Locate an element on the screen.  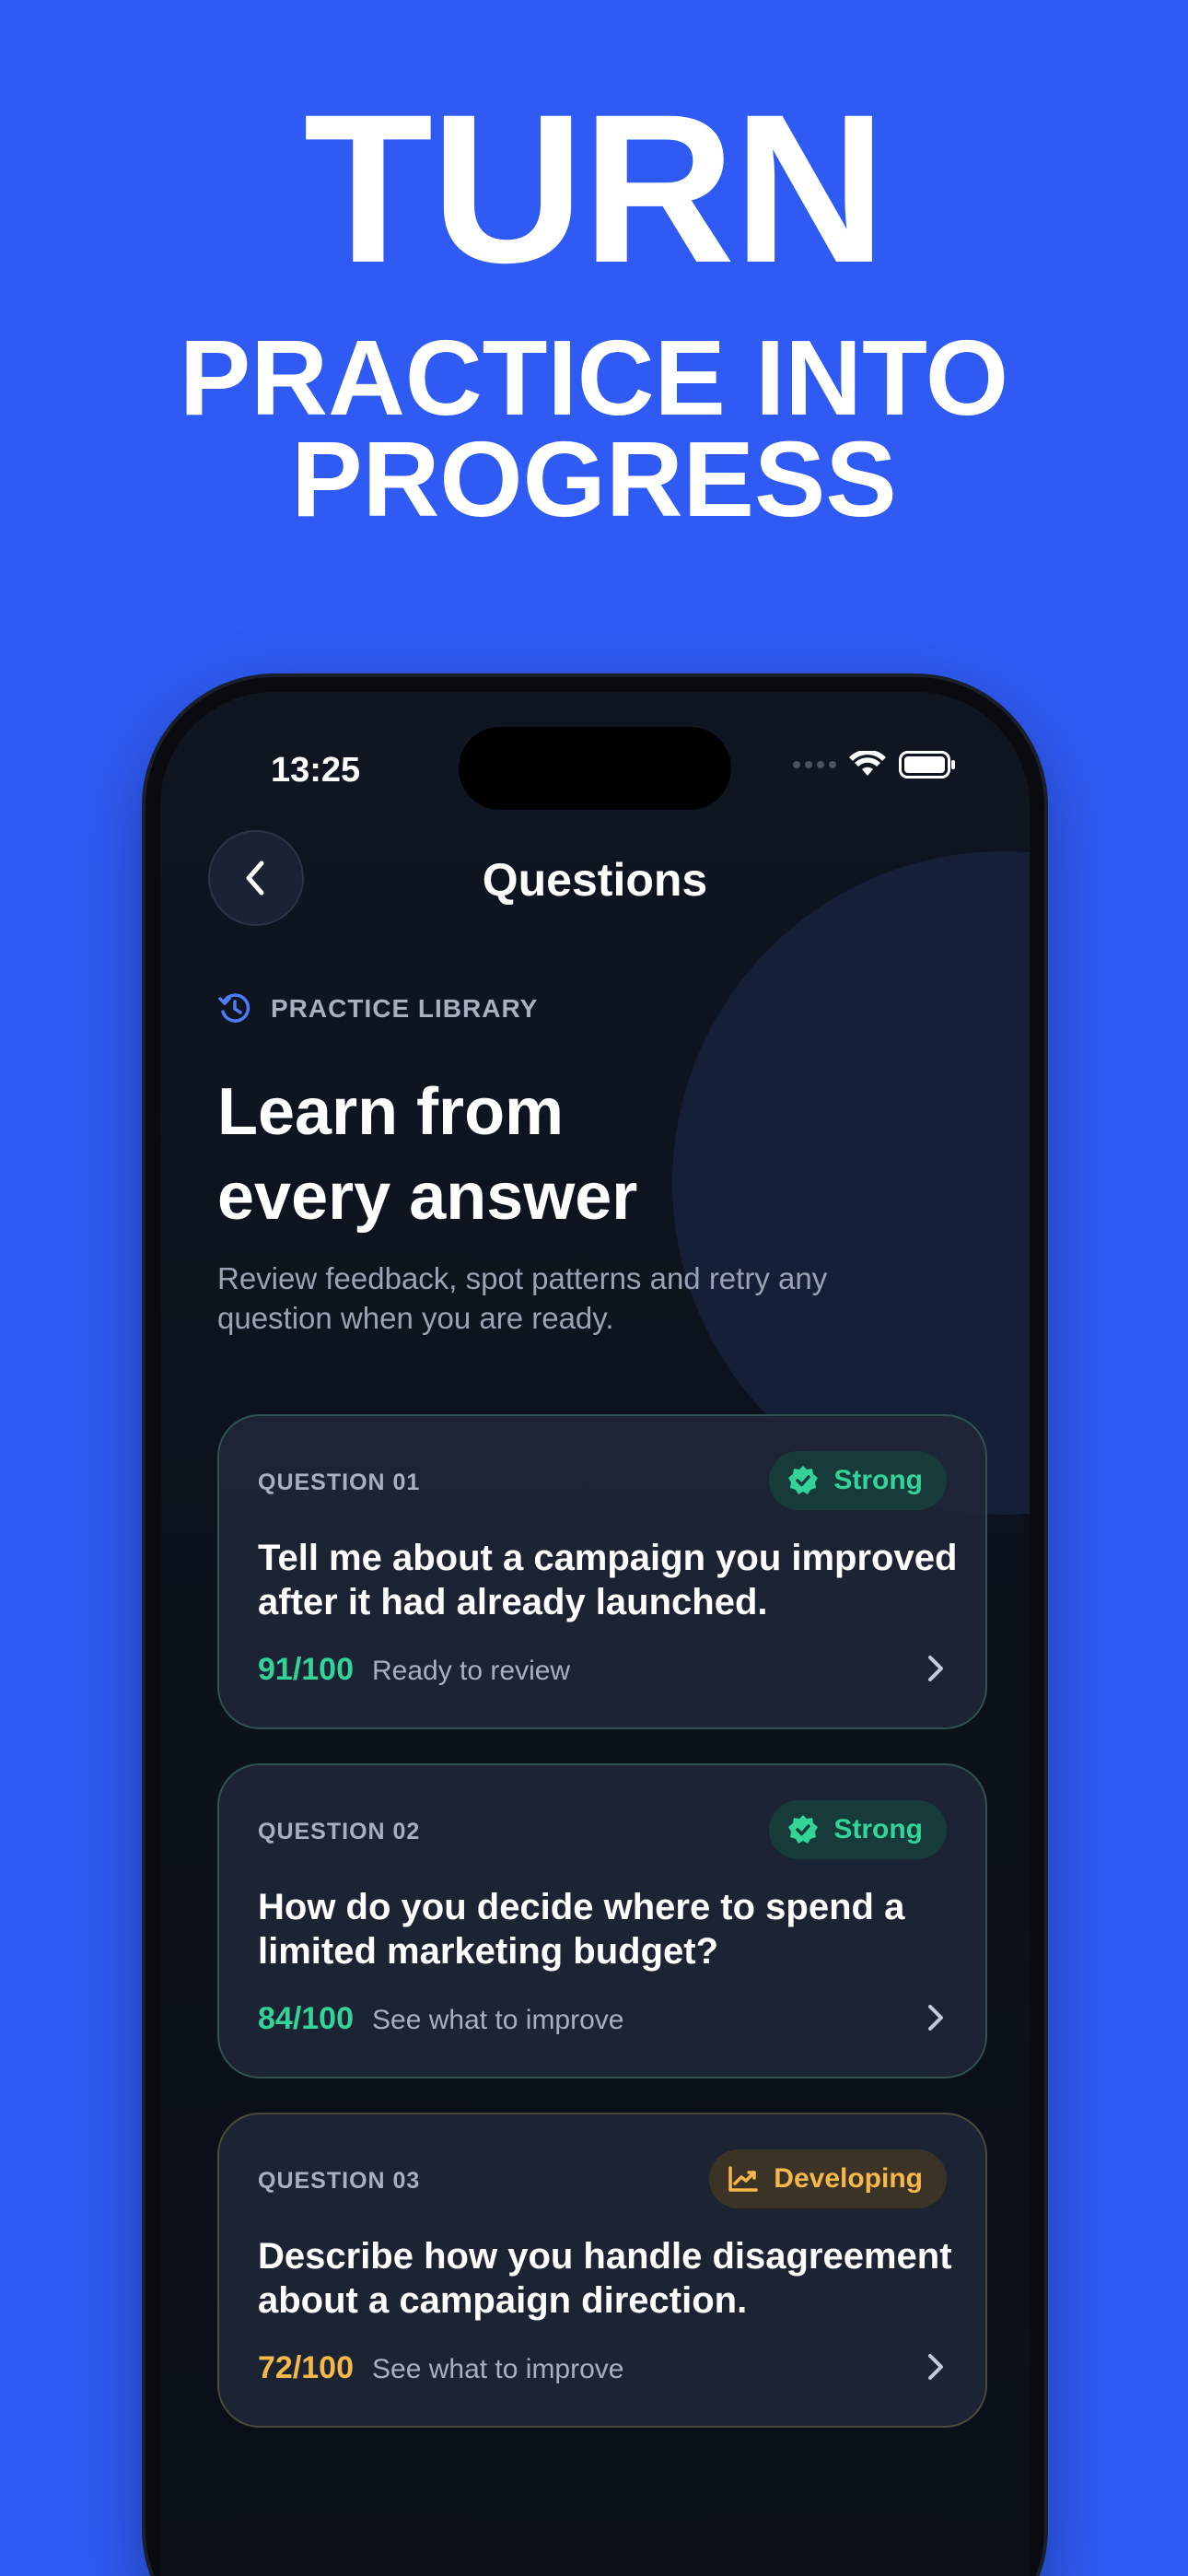
status-time: 13:25 is located at coordinates (316, 770).